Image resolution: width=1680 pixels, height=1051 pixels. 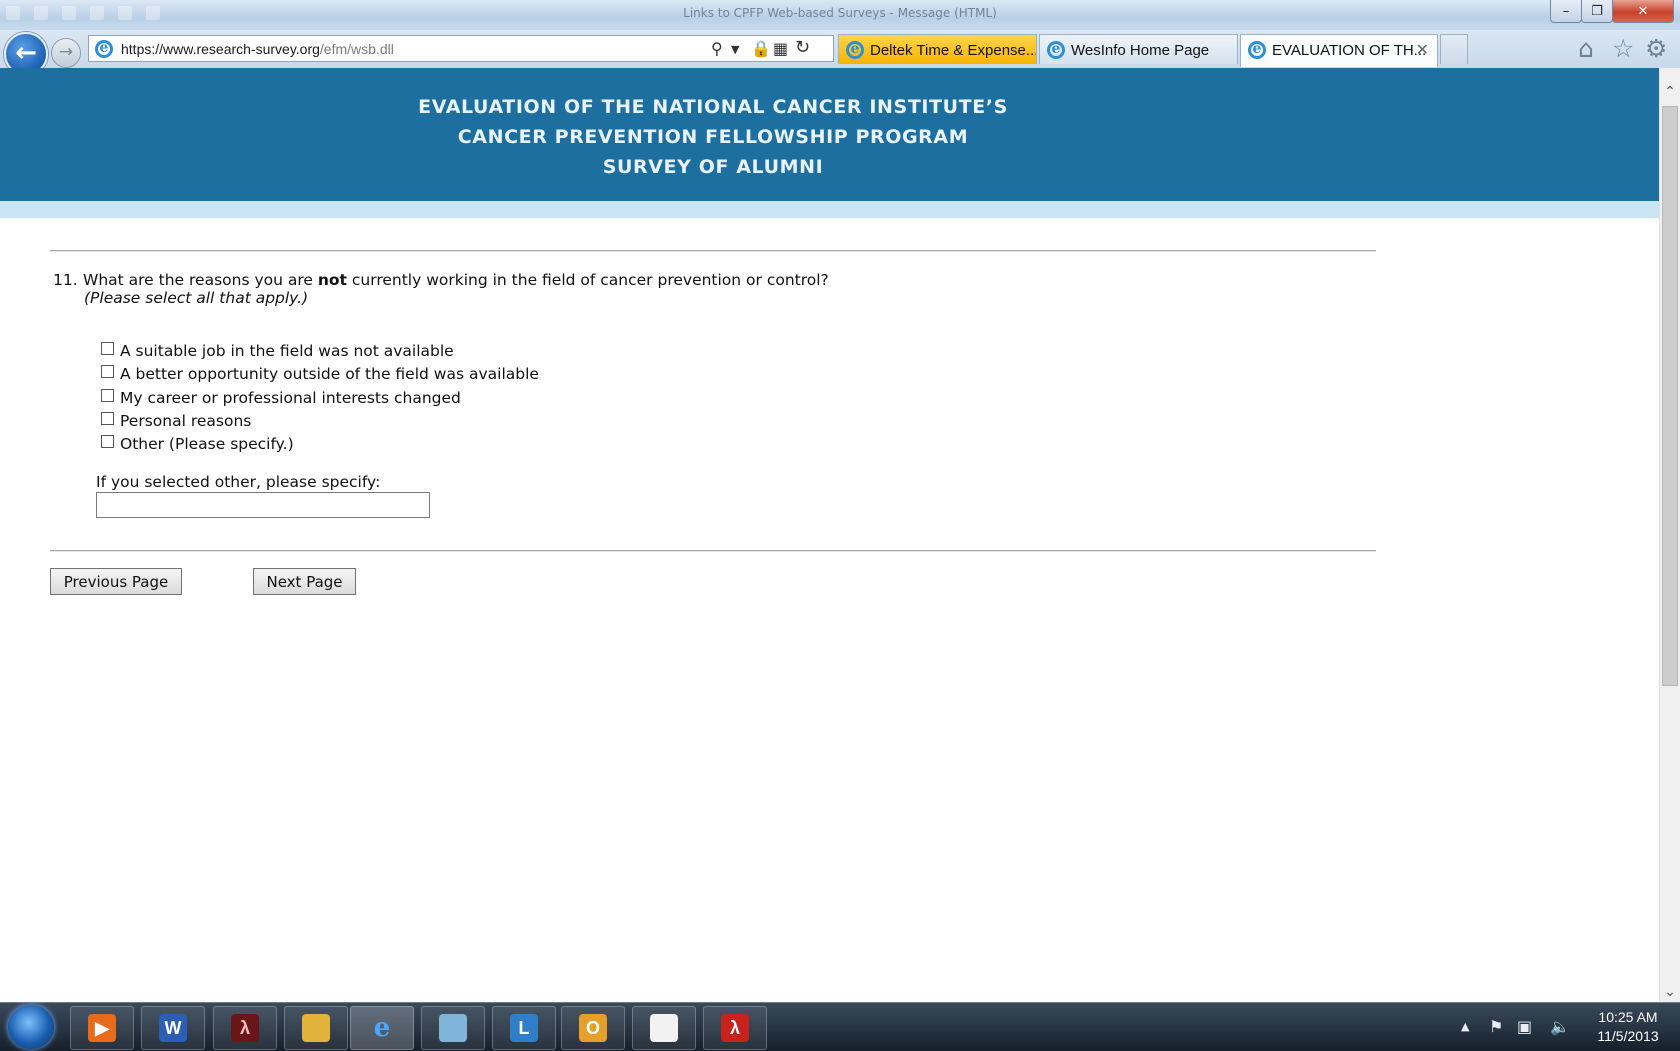 I want to click on home-icon: ⌂, so click(x=1586, y=48).